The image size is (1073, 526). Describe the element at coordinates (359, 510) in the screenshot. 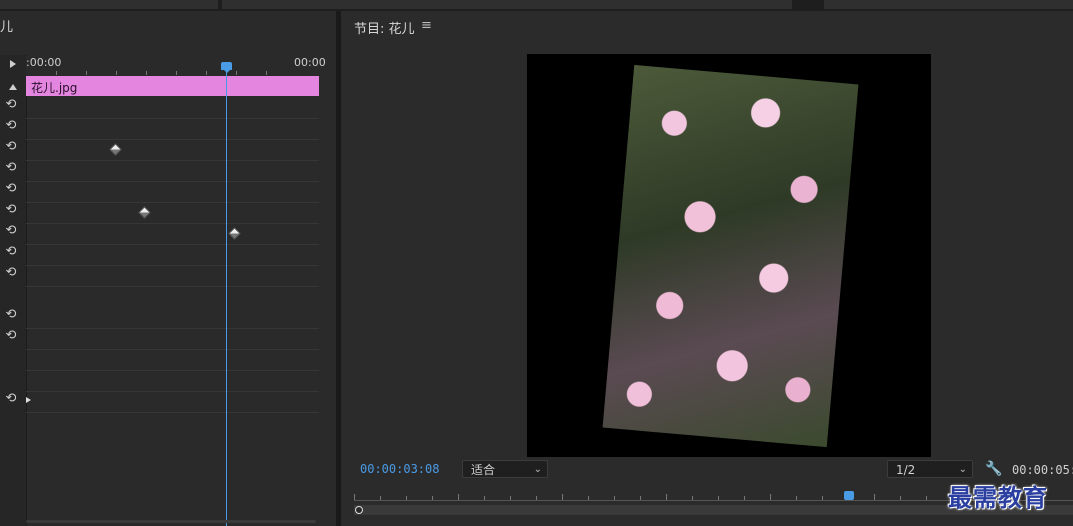

I see `zoom-handle` at that location.